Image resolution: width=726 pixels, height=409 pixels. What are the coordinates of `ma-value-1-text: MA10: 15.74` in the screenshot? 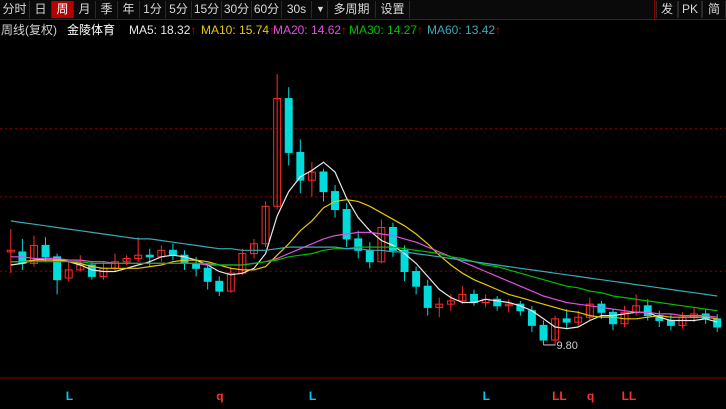 It's located at (235, 30).